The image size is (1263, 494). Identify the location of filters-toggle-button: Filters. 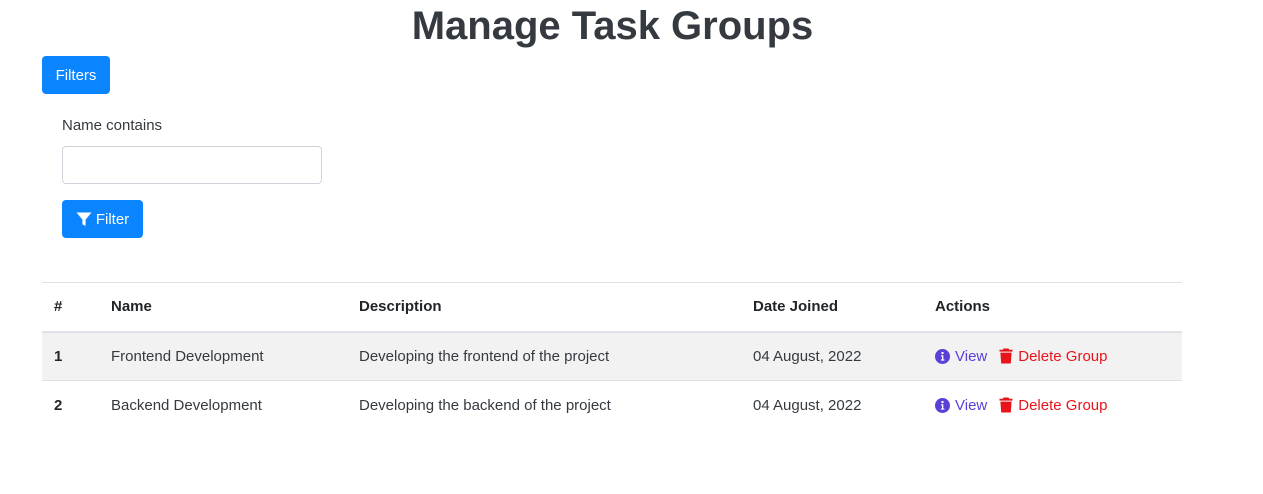
(76, 75).